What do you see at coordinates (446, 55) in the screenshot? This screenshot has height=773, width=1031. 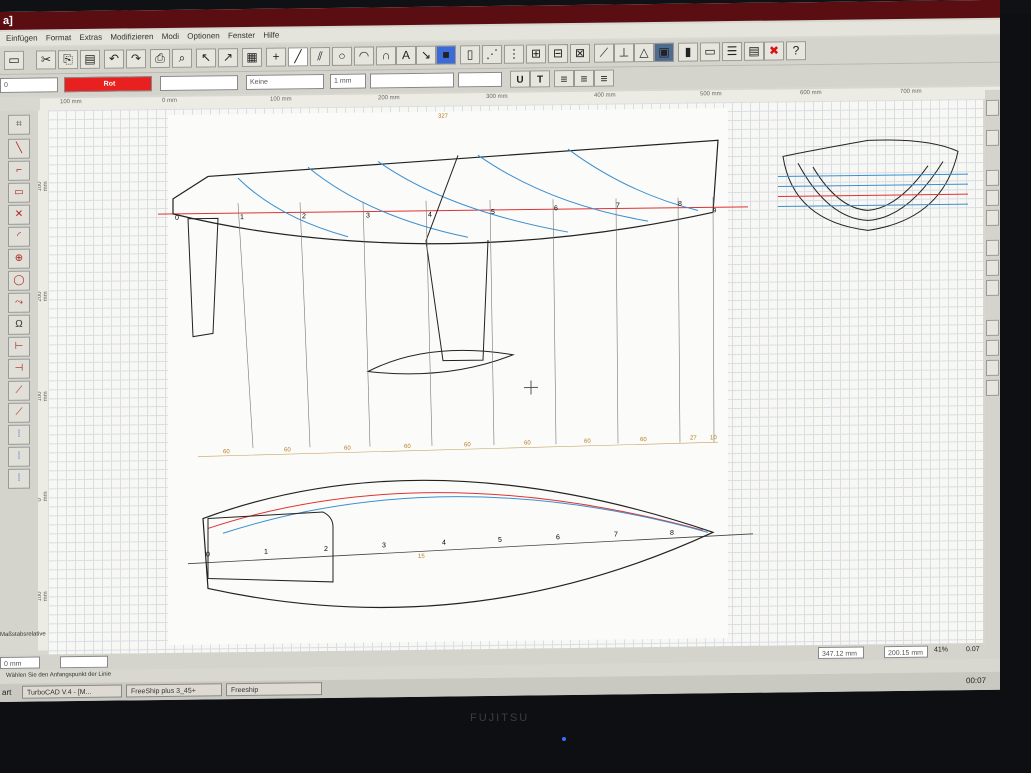 I see `hatch-icon: ■` at bounding box center [446, 55].